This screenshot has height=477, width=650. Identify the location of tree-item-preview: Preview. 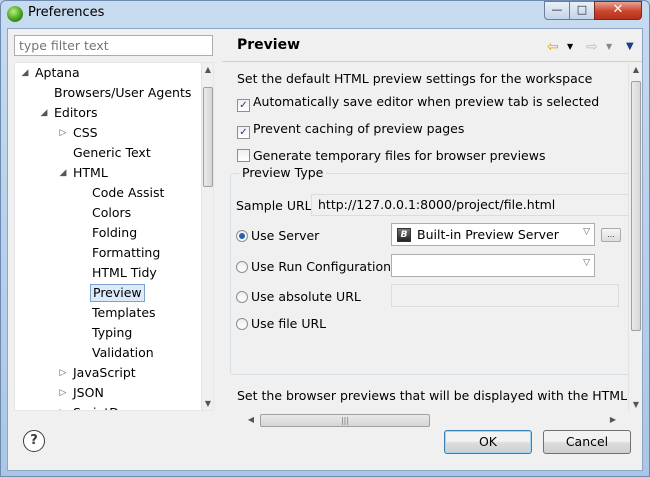
(108, 293).